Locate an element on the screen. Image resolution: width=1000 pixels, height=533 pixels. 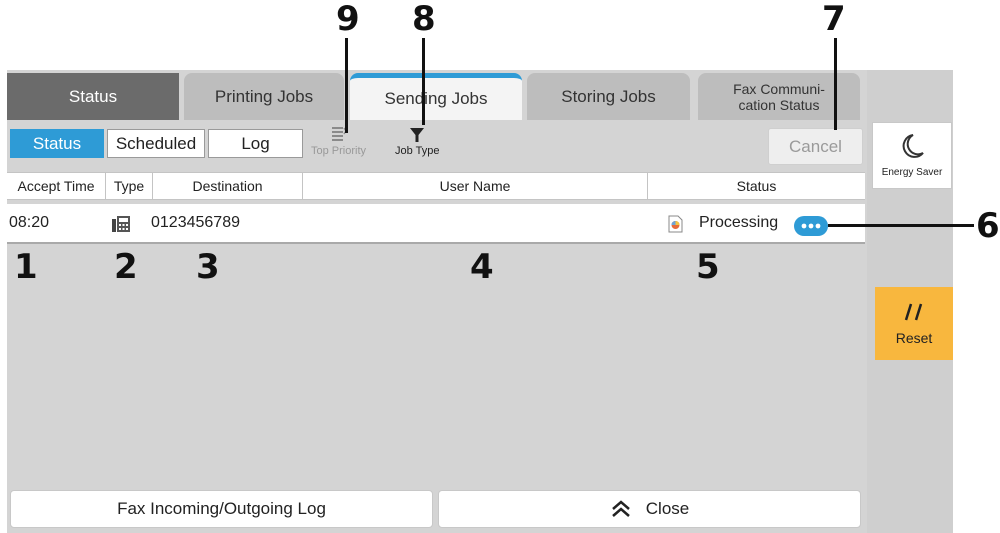
log-view-label: Log is located at coordinates (255, 143).